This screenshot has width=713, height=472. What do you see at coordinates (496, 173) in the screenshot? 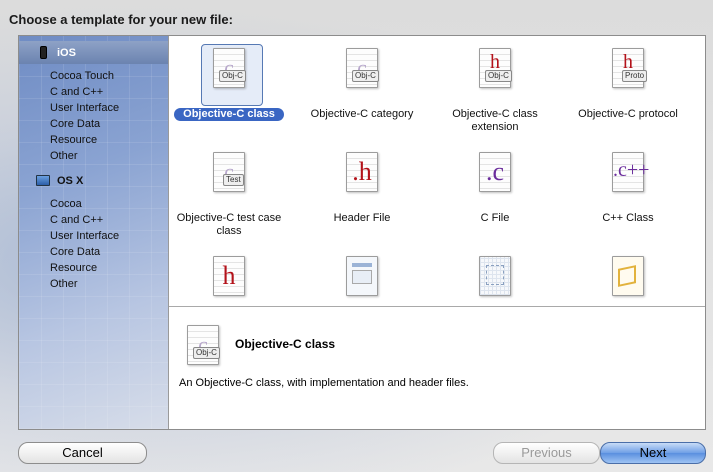
I see `c-file-icon: .c` at bounding box center [496, 173].